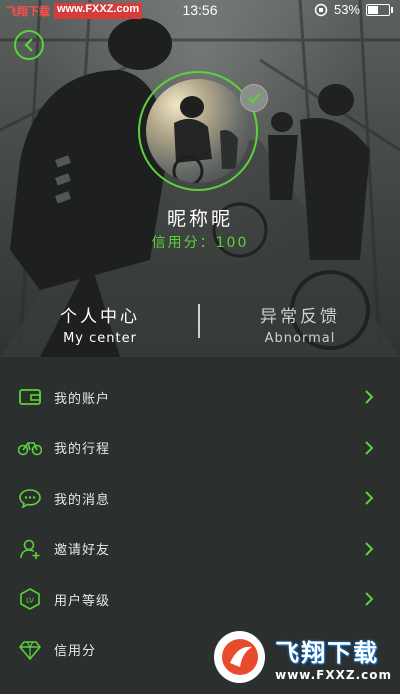  What do you see at coordinates (200, 217) in the screenshot?
I see `nickname: 昵称昵` at bounding box center [200, 217].